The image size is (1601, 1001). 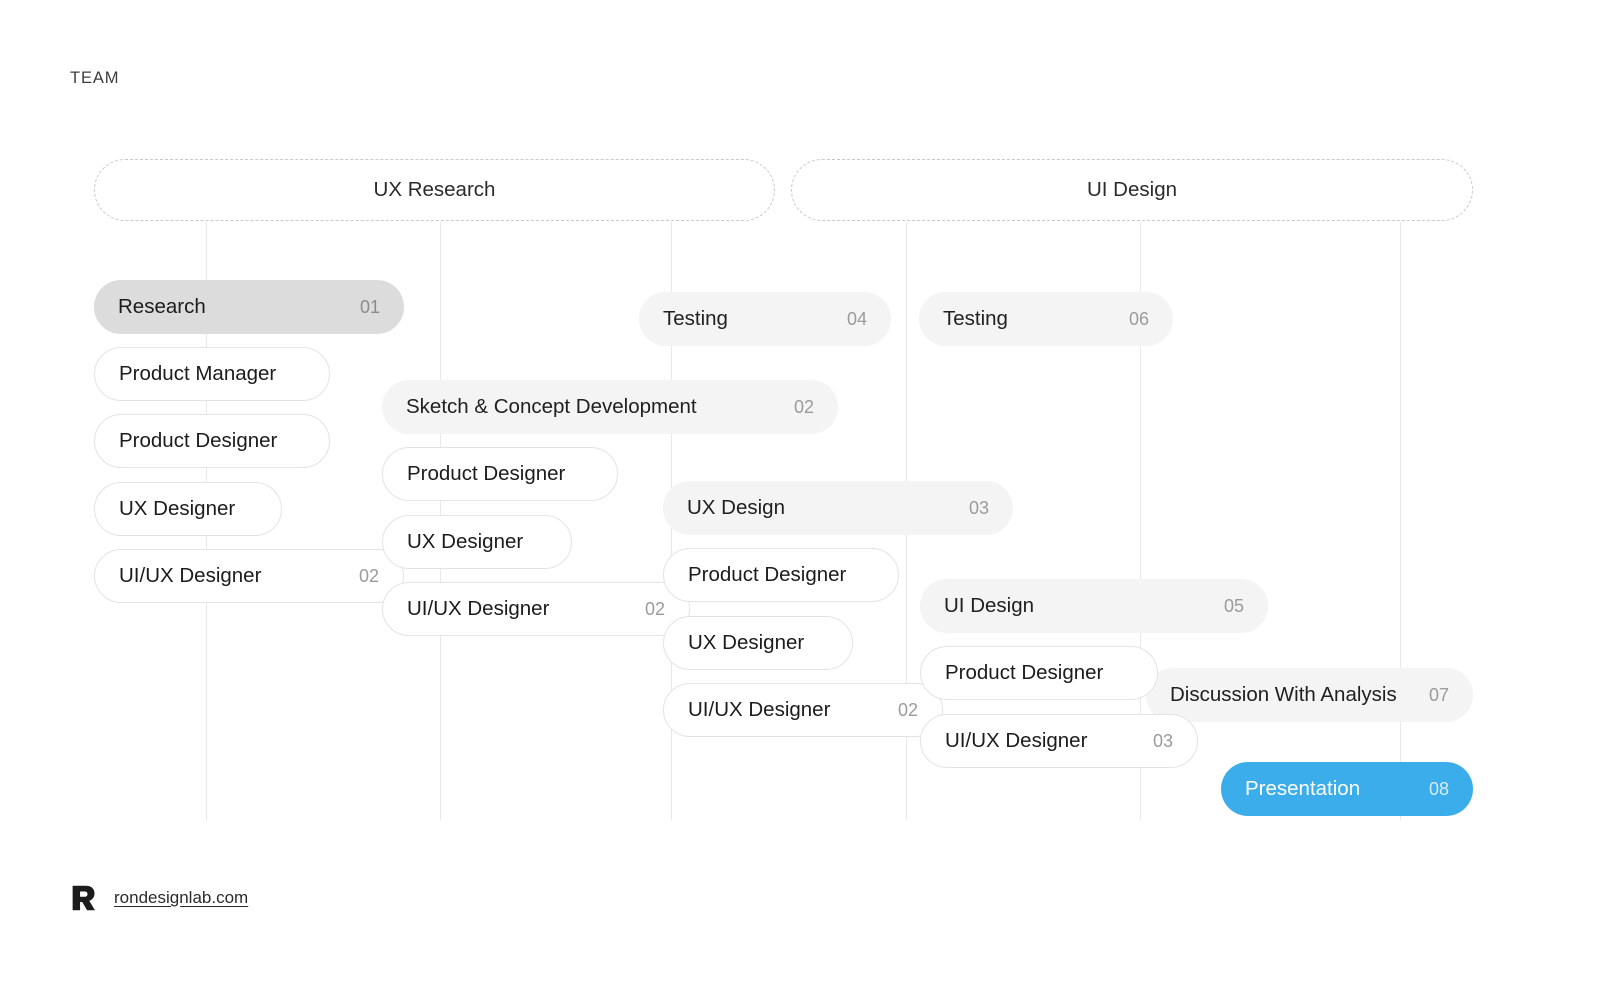 I want to click on pill-number: 08, so click(x=1438, y=789).